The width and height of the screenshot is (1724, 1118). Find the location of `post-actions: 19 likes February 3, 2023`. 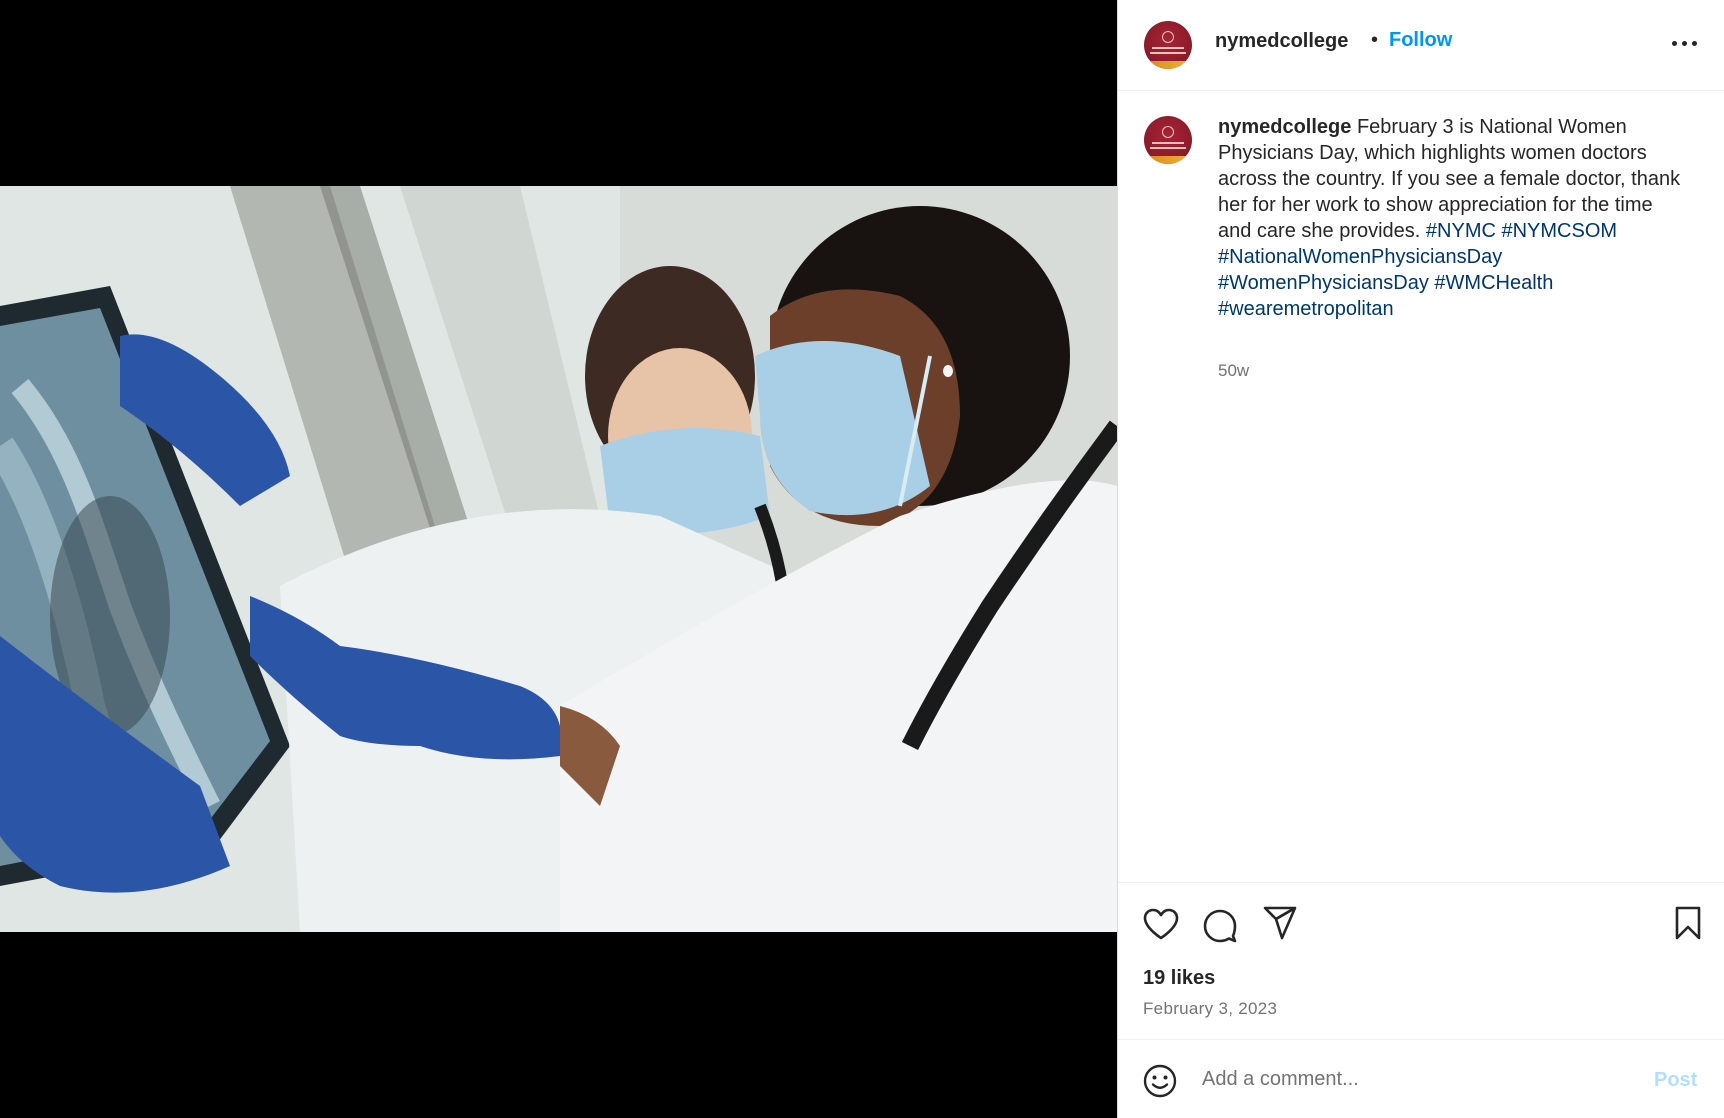

post-actions: 19 likes February 3, 2023 is located at coordinates (1421, 961).